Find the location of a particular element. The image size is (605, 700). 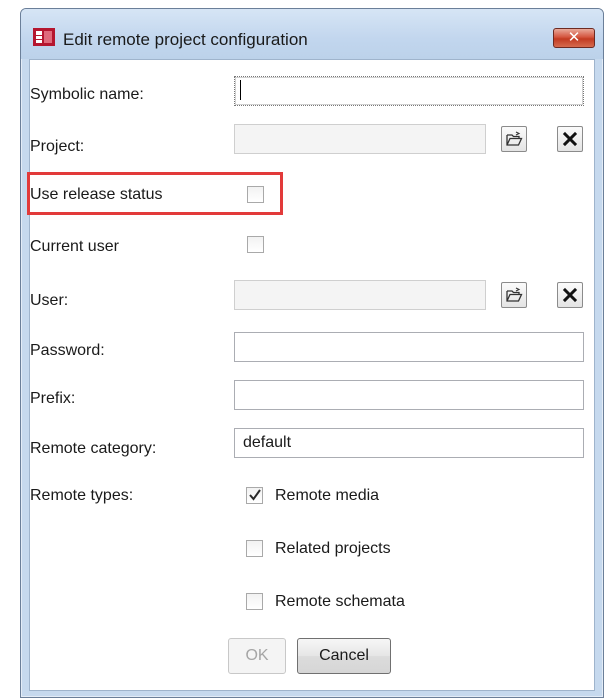

remote-category-input is located at coordinates (409, 443).